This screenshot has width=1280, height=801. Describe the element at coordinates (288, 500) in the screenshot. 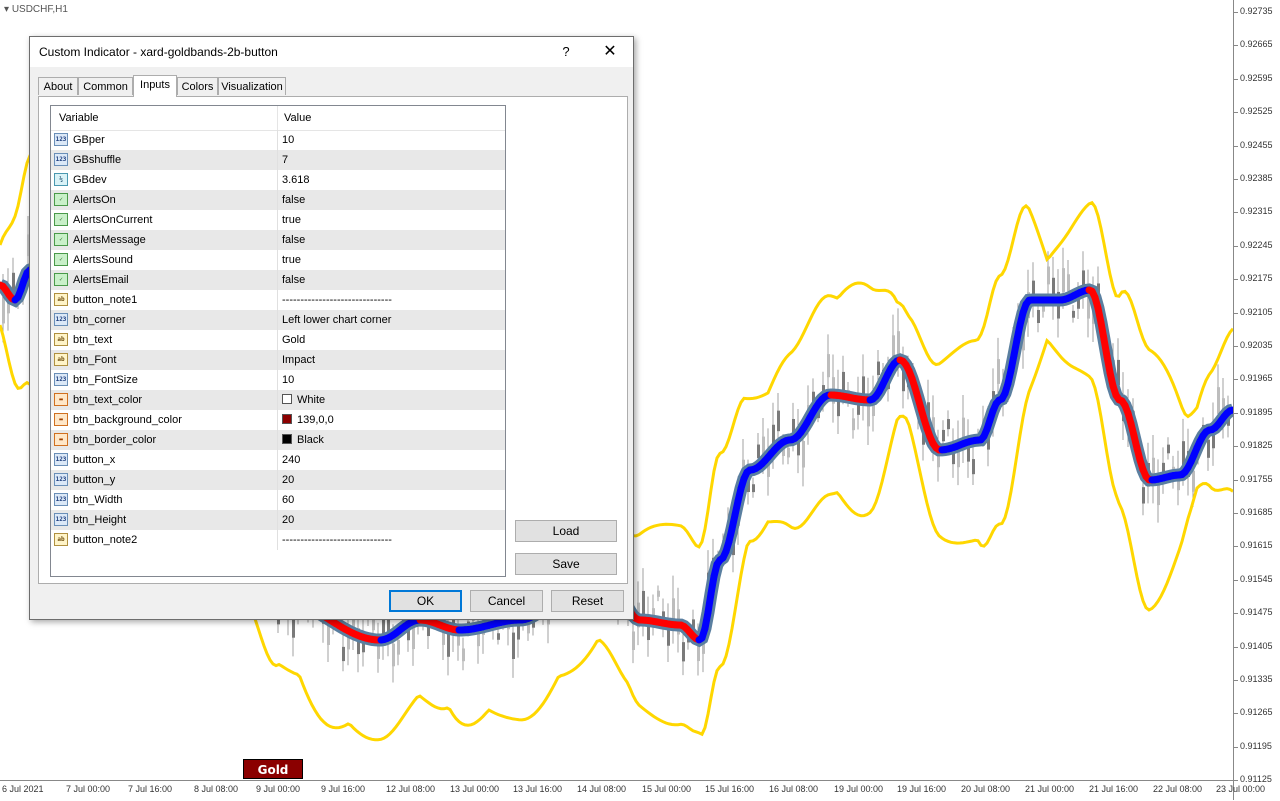

I see `variable-value: 60` at that location.